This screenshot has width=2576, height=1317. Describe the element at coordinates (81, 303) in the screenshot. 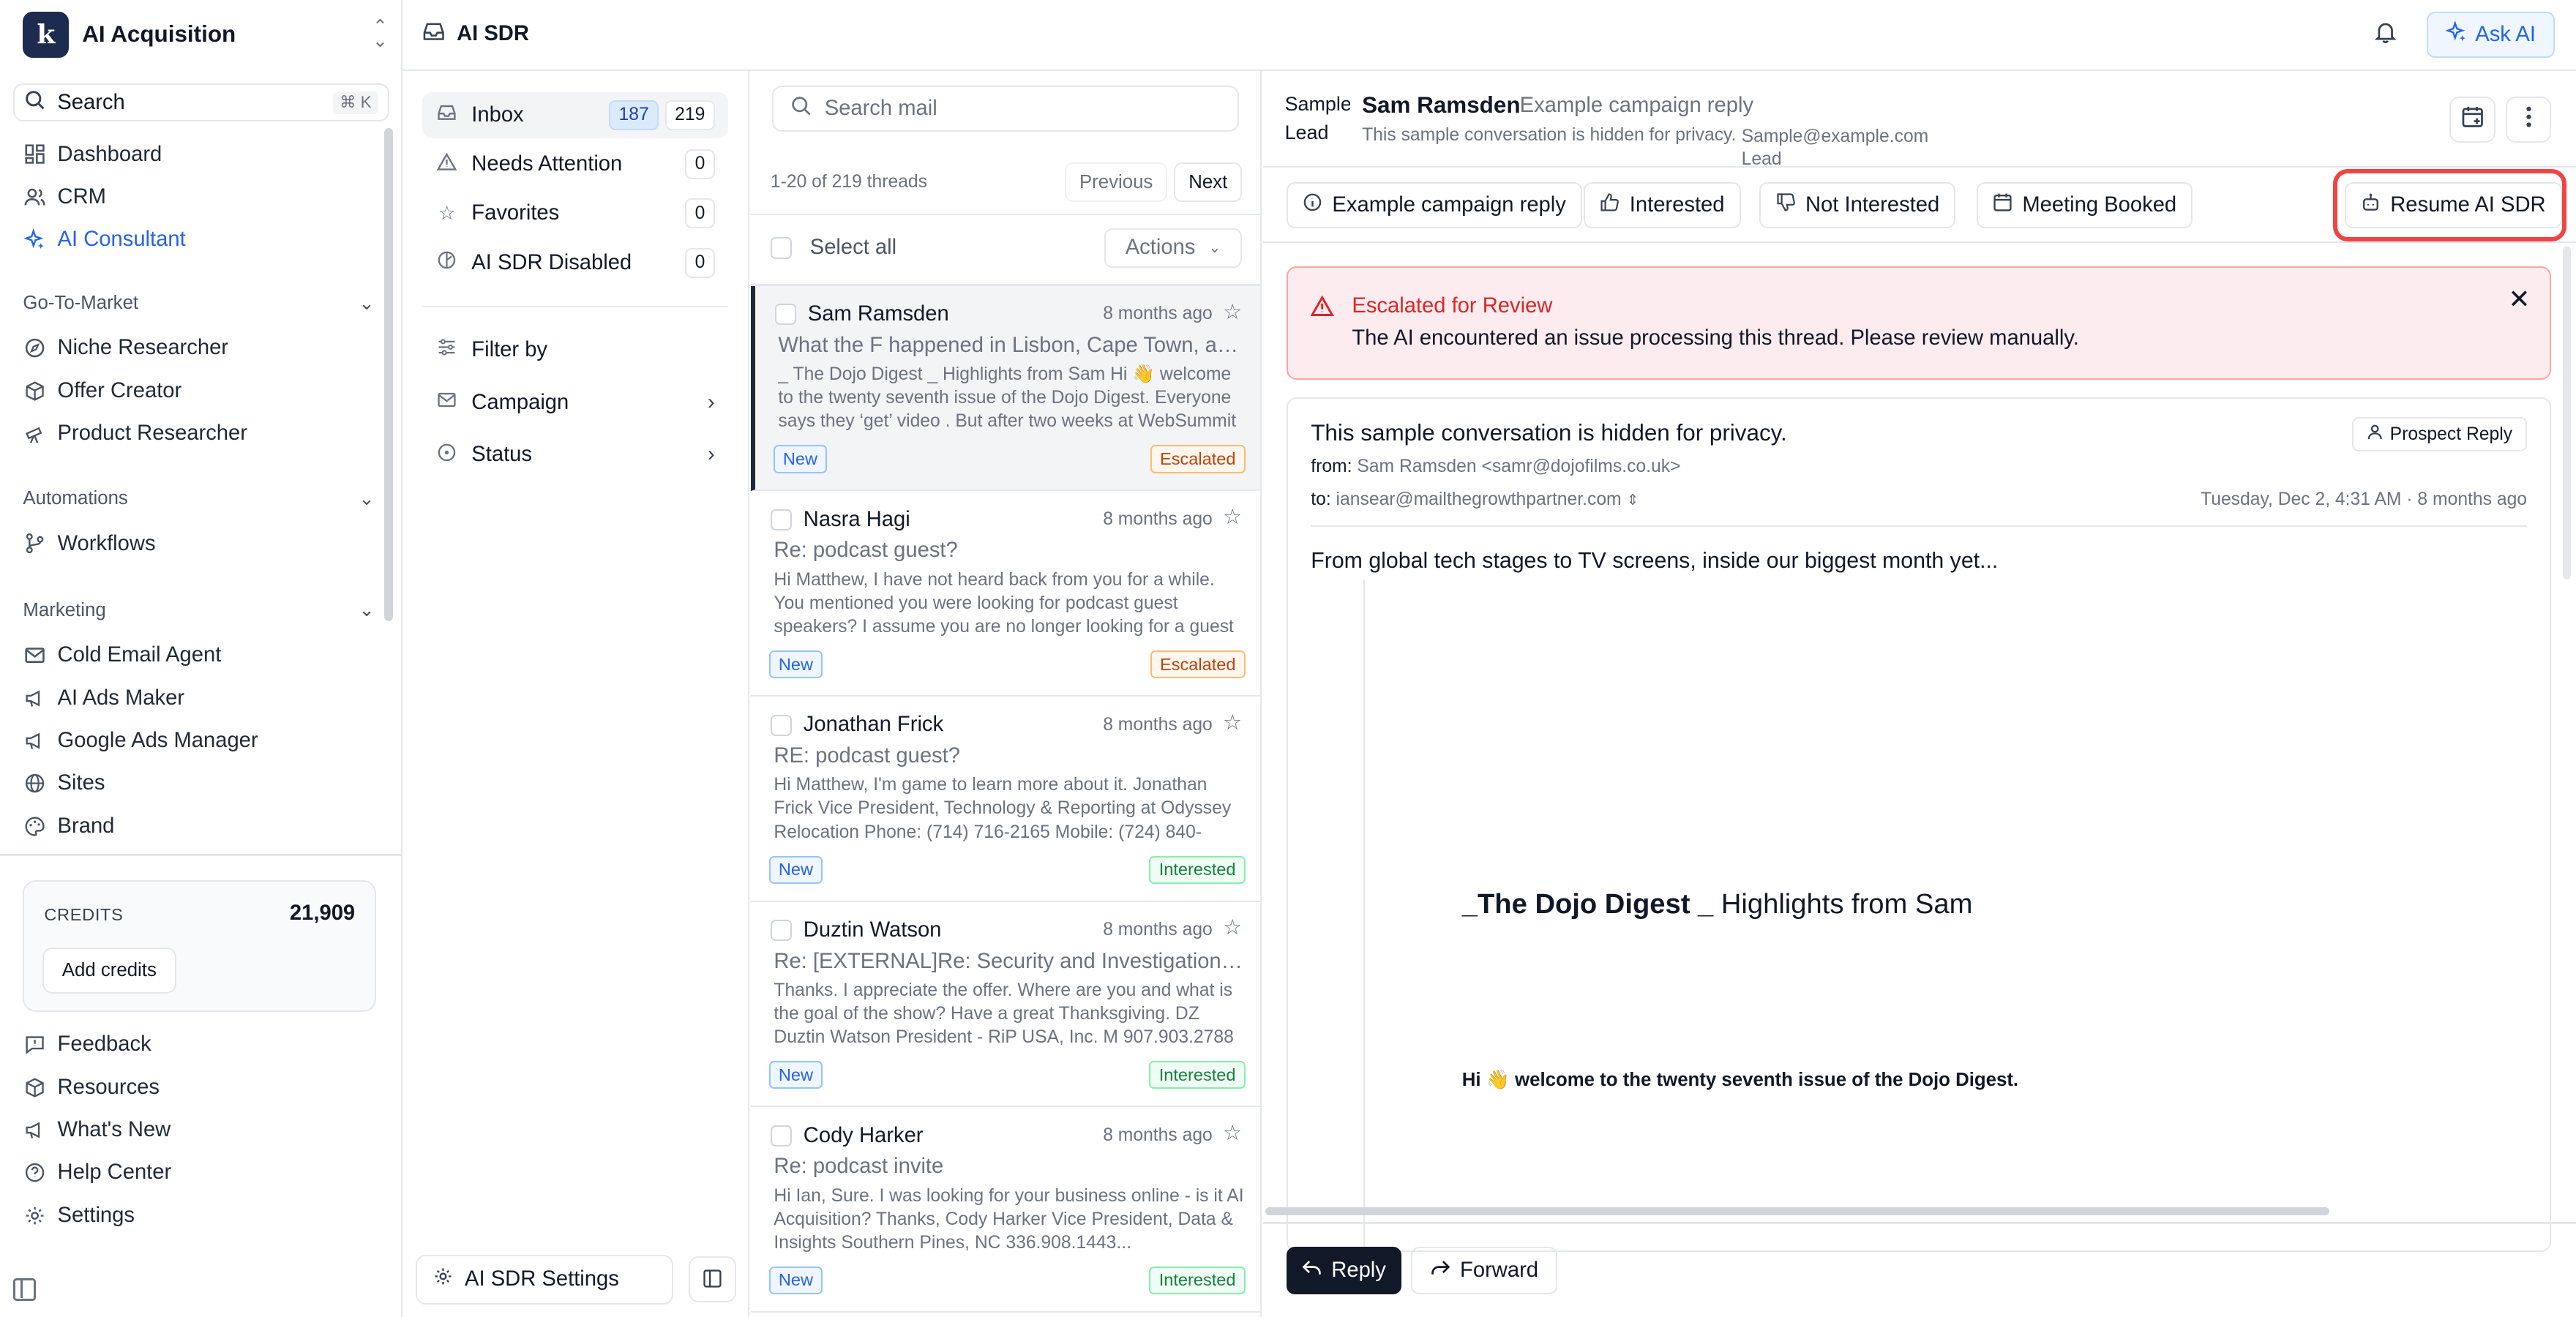

I see `section-label: Go-To-Market` at that location.